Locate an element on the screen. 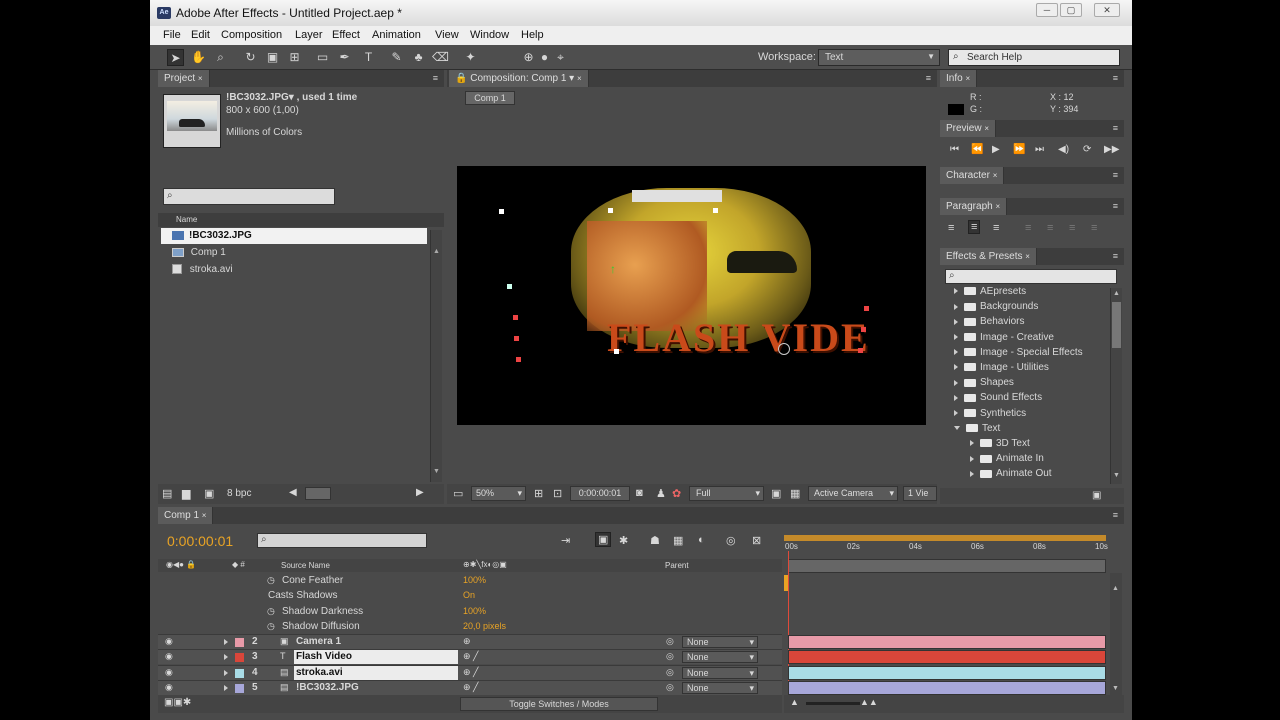 The image size is (1280, 720). layer-row: ◉ 4 ▤ stroka.avi ⊕ ╱ ◎ None ▾ is located at coordinates (470, 672).